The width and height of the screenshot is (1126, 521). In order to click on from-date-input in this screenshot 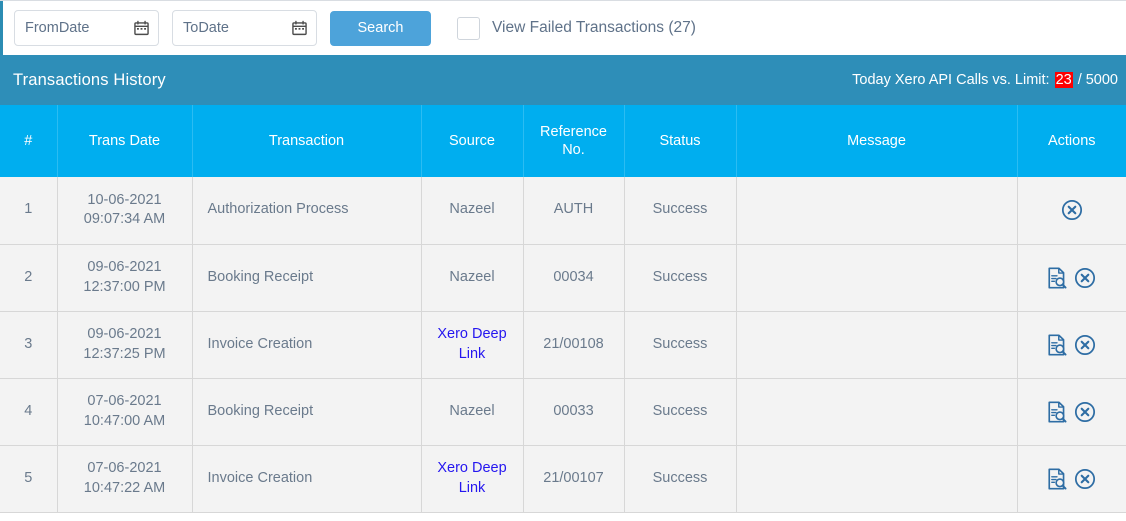, I will do `click(86, 28)`.